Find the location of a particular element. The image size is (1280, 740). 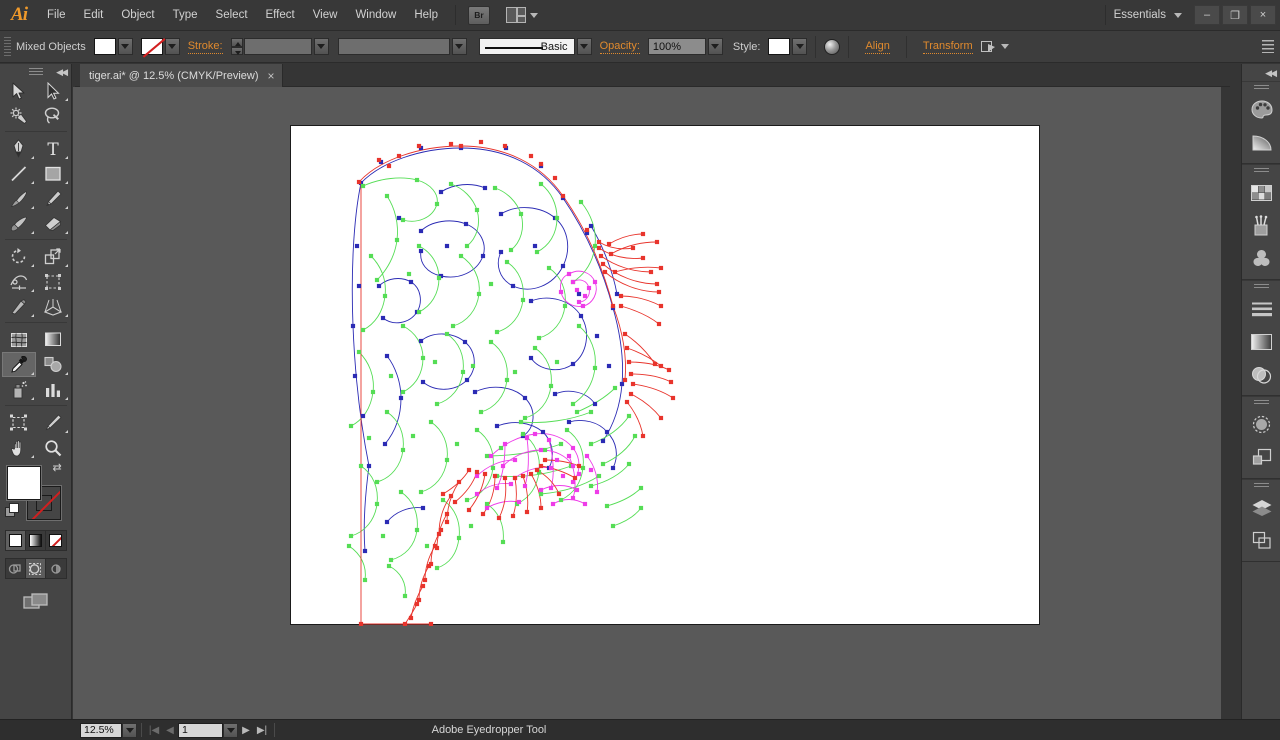

shape-builder-tool is located at coordinates (19, 306).